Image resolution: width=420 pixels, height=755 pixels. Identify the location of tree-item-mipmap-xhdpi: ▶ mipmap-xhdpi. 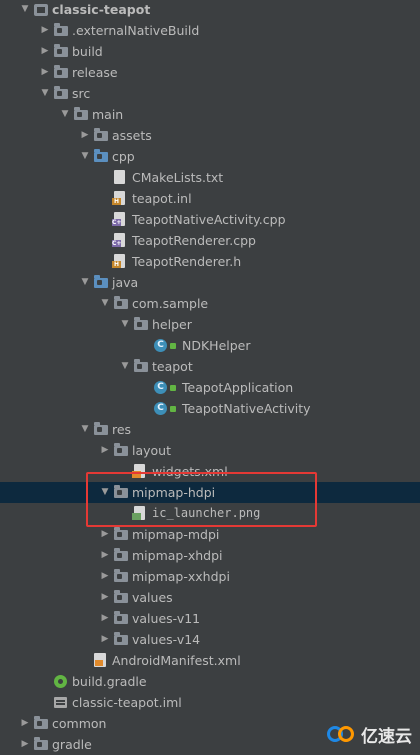
(210, 555).